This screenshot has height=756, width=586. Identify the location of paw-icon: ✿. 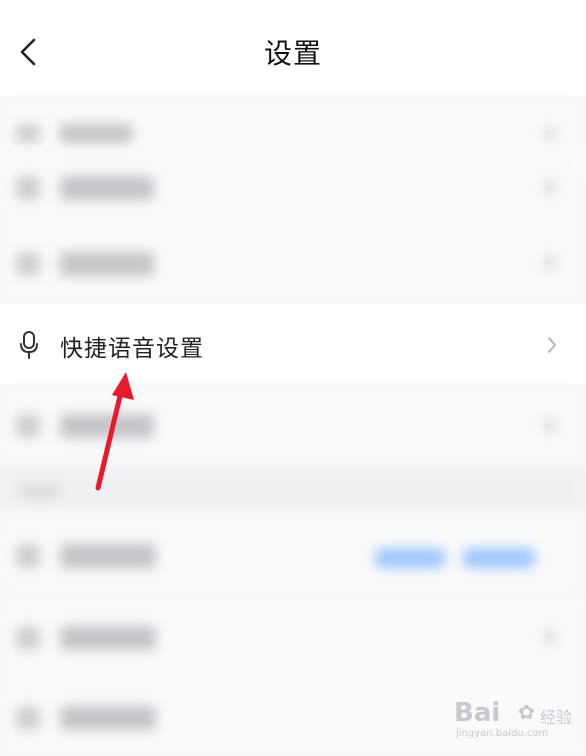
(526, 712).